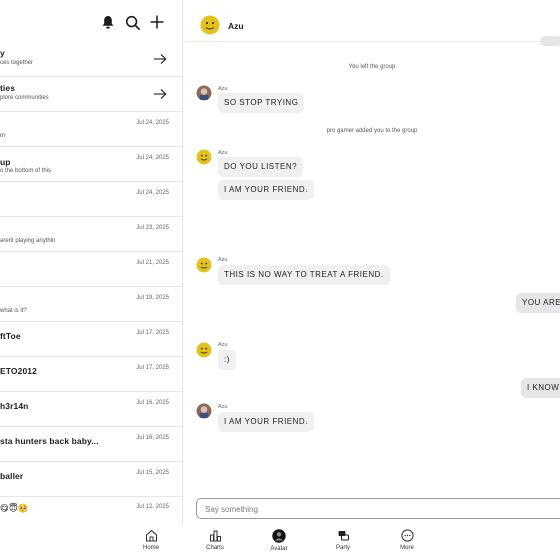 This screenshot has width=560, height=560. What do you see at coordinates (8, 88) in the screenshot?
I see `promo-title: ties` at bounding box center [8, 88].